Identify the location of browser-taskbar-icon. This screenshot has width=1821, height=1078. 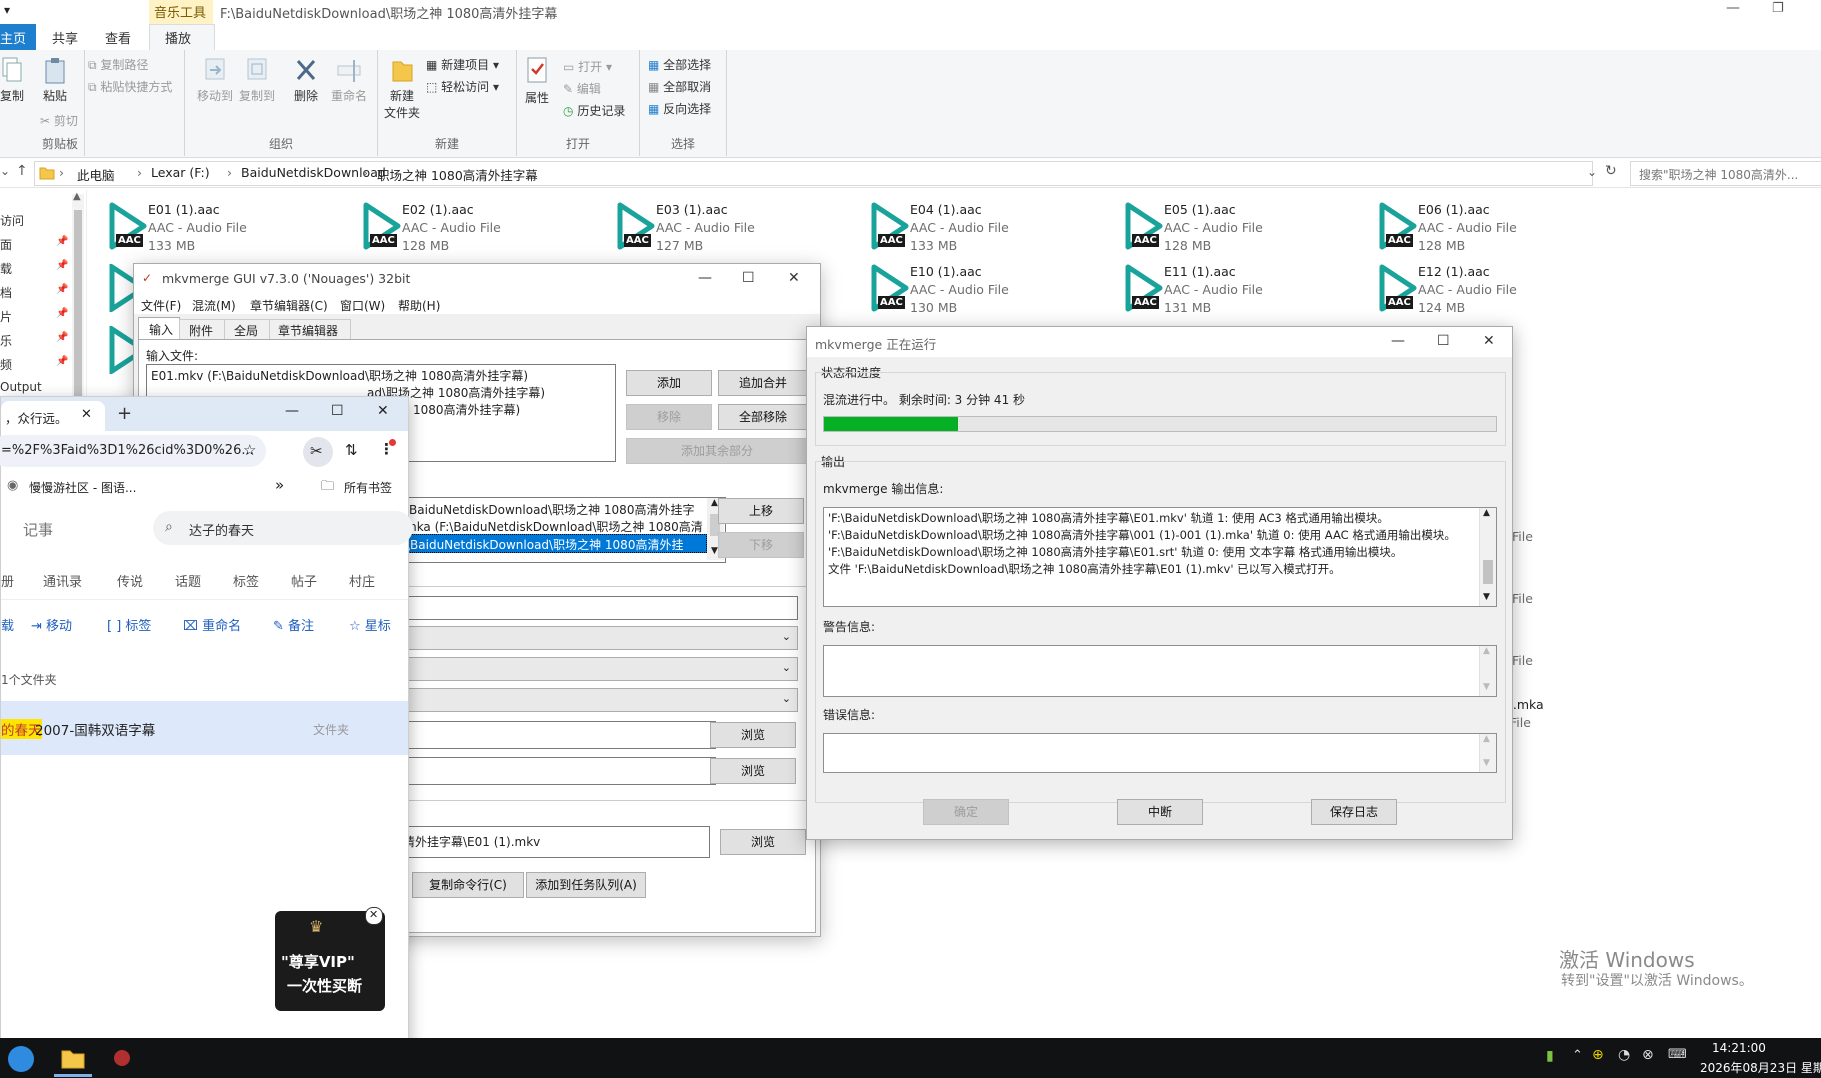
(21, 1059).